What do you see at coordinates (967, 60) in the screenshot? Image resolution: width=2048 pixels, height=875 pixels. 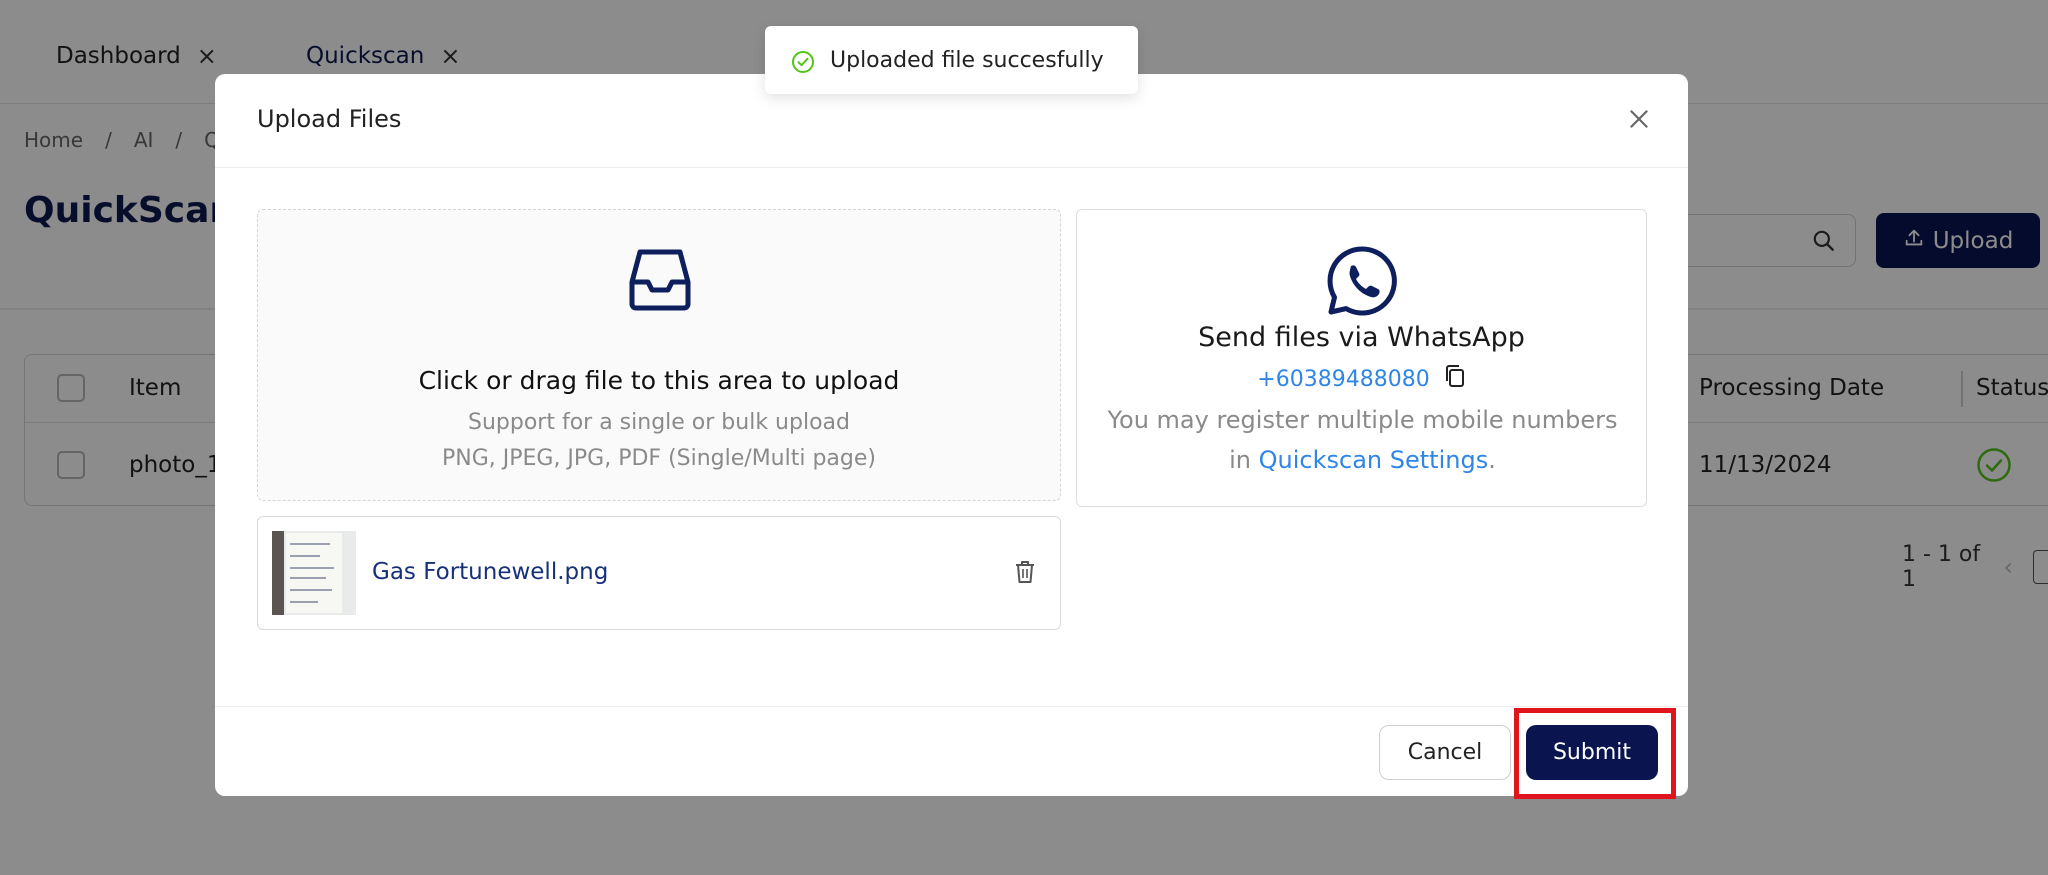 I see `toast-message: Uploaded file succesfully` at bounding box center [967, 60].